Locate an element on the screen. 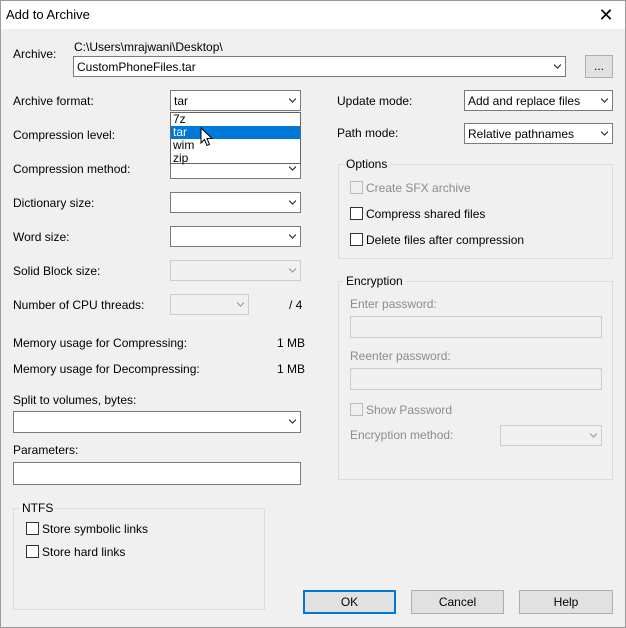 This screenshot has width=626, height=628. cpu-threads-label: Number of CPU threads: is located at coordinates (79, 305).